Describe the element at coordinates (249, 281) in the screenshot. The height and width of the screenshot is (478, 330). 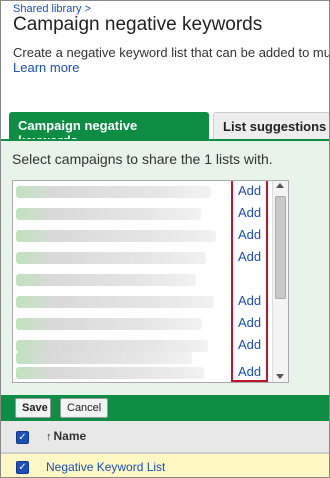
I see `add-column-highlight` at that location.